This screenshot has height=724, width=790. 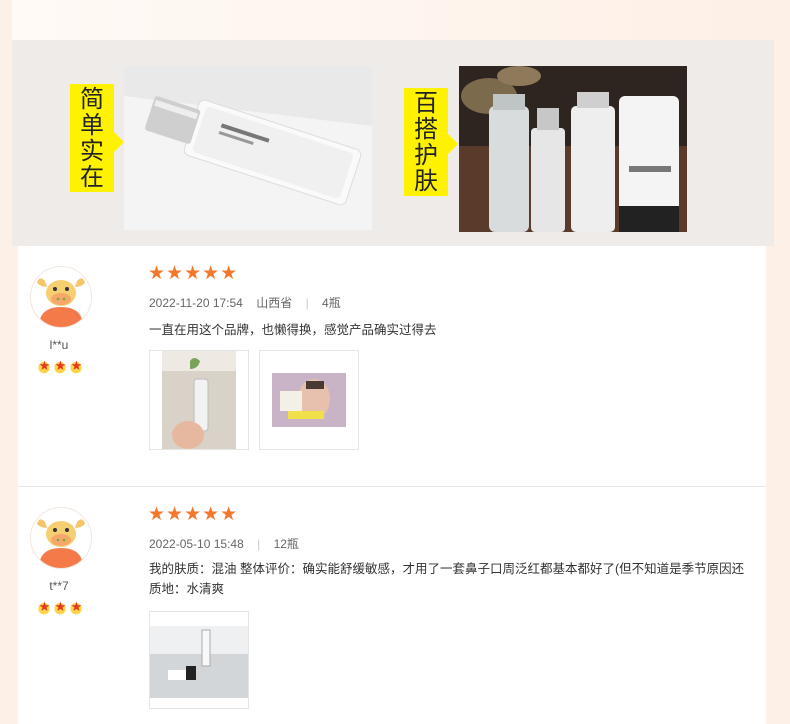 I want to click on review-date: 2022-11-20 17:54, so click(x=196, y=303).